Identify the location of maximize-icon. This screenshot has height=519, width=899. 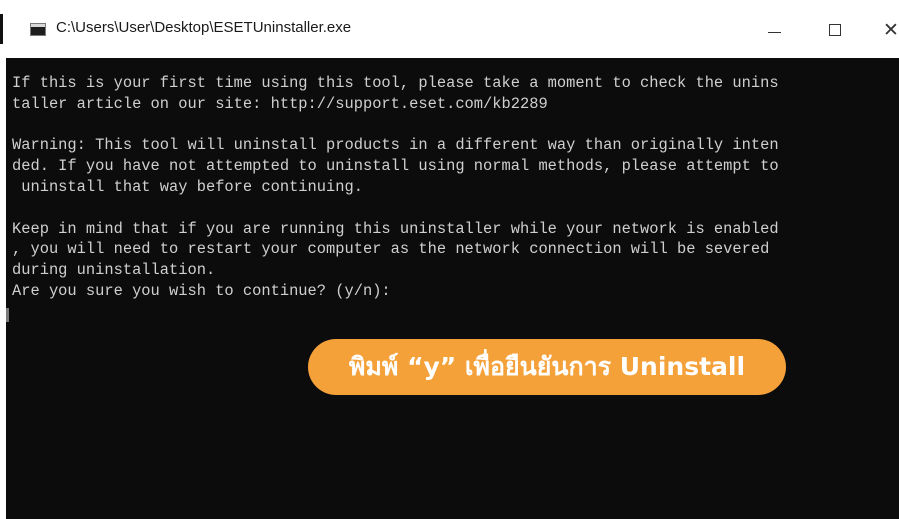
(835, 30).